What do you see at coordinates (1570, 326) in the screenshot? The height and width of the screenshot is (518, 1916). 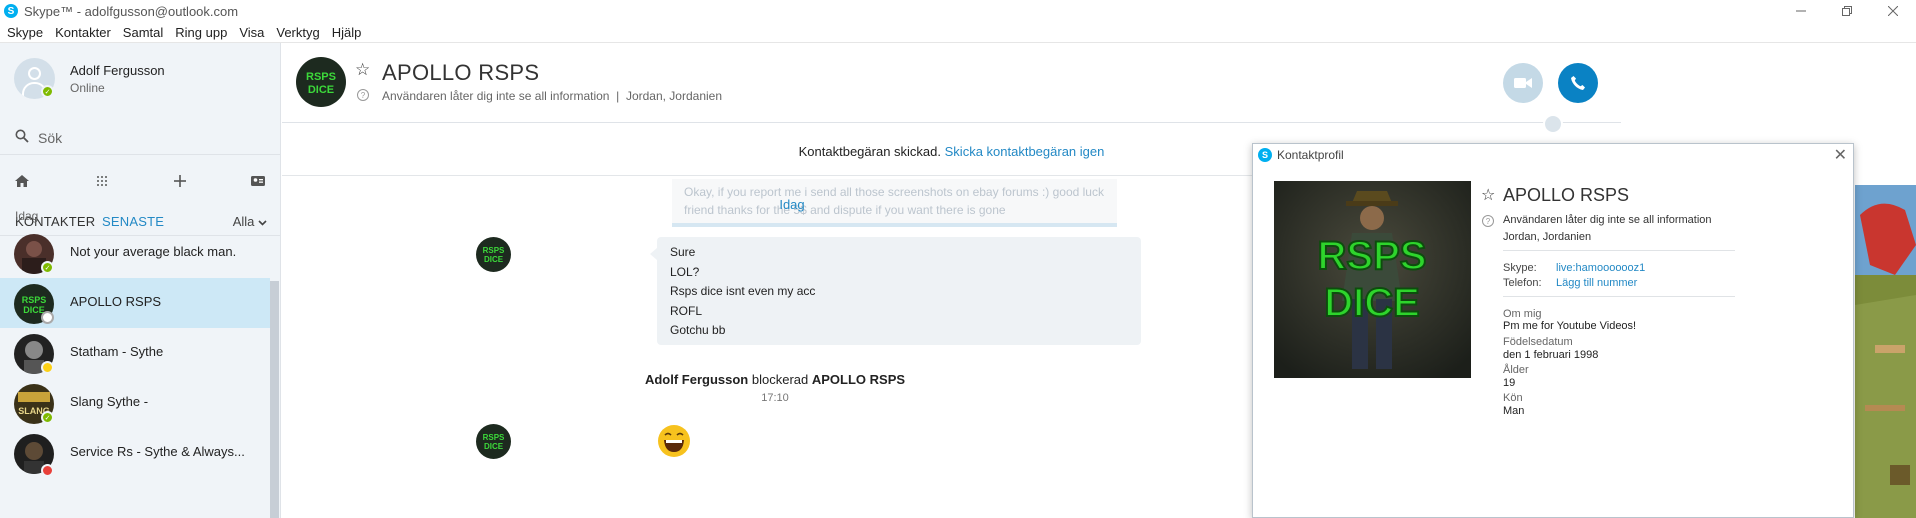 I see `about-value: Pm me for Youtube Videos!` at bounding box center [1570, 326].